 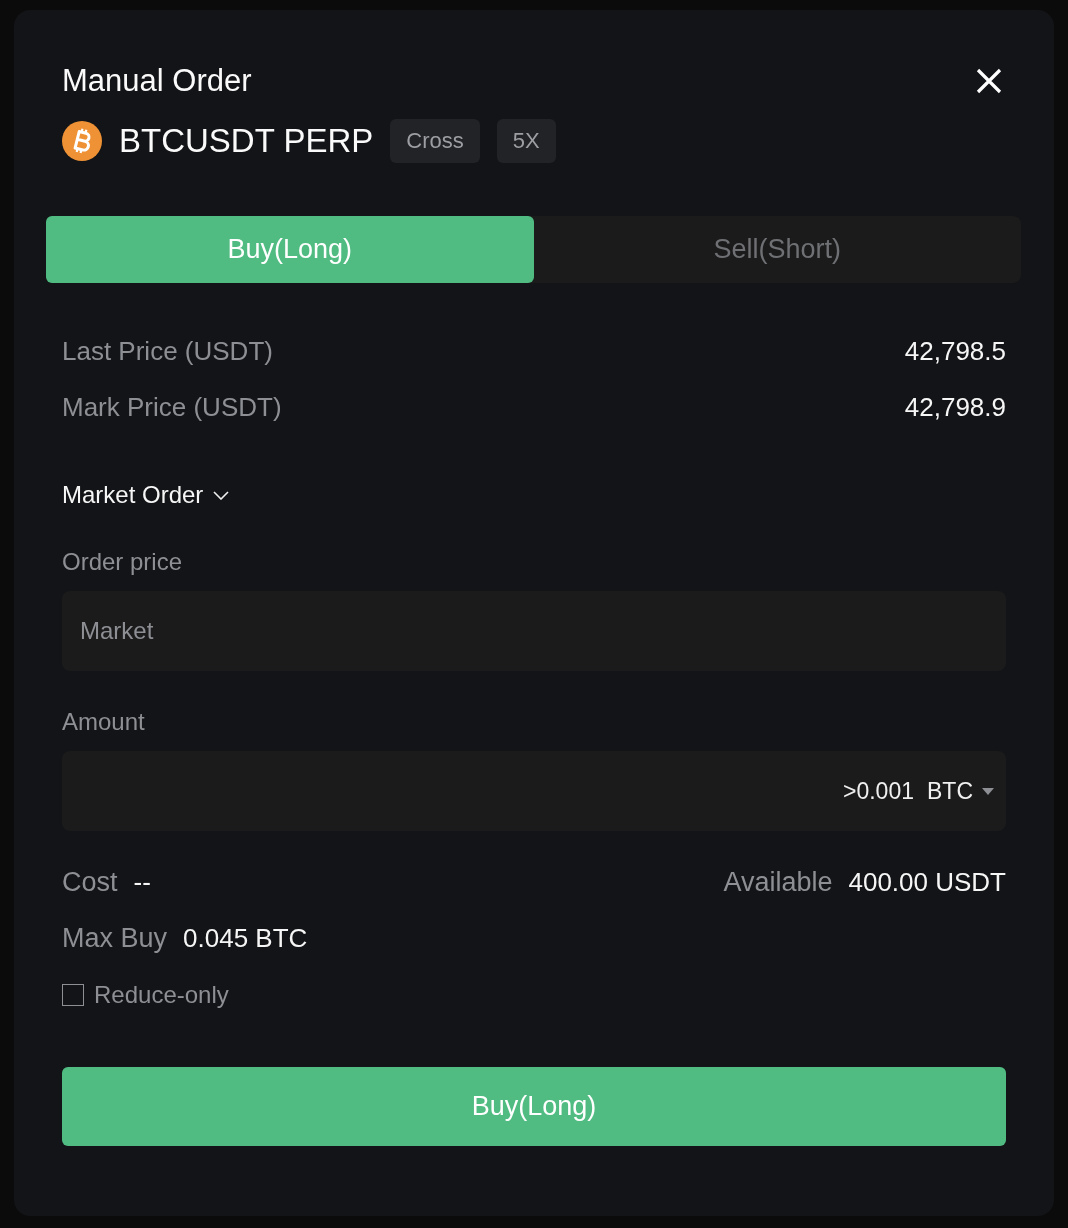 I want to click on price-label: Last Price (USDT), so click(x=167, y=351).